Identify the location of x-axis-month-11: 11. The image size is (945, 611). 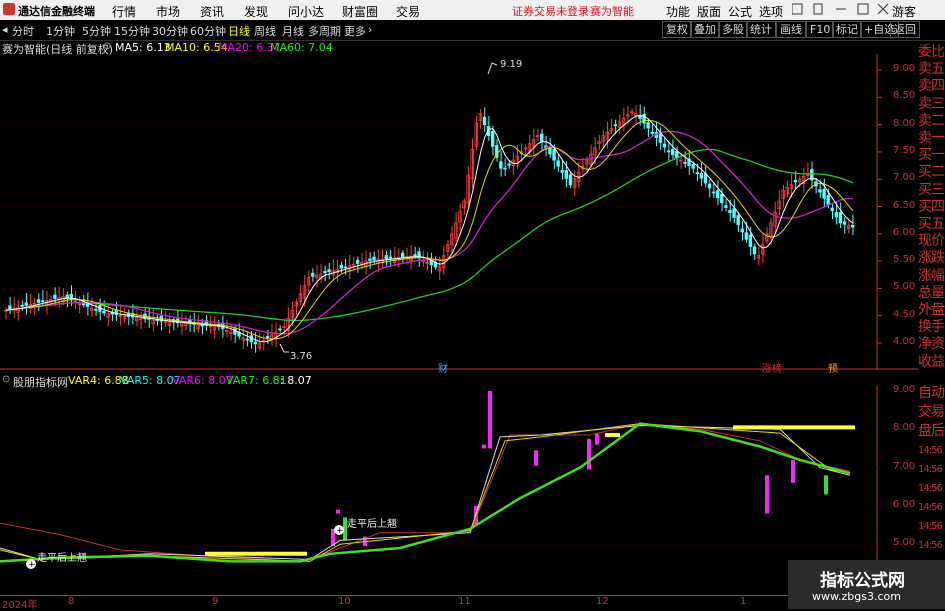
(464, 601).